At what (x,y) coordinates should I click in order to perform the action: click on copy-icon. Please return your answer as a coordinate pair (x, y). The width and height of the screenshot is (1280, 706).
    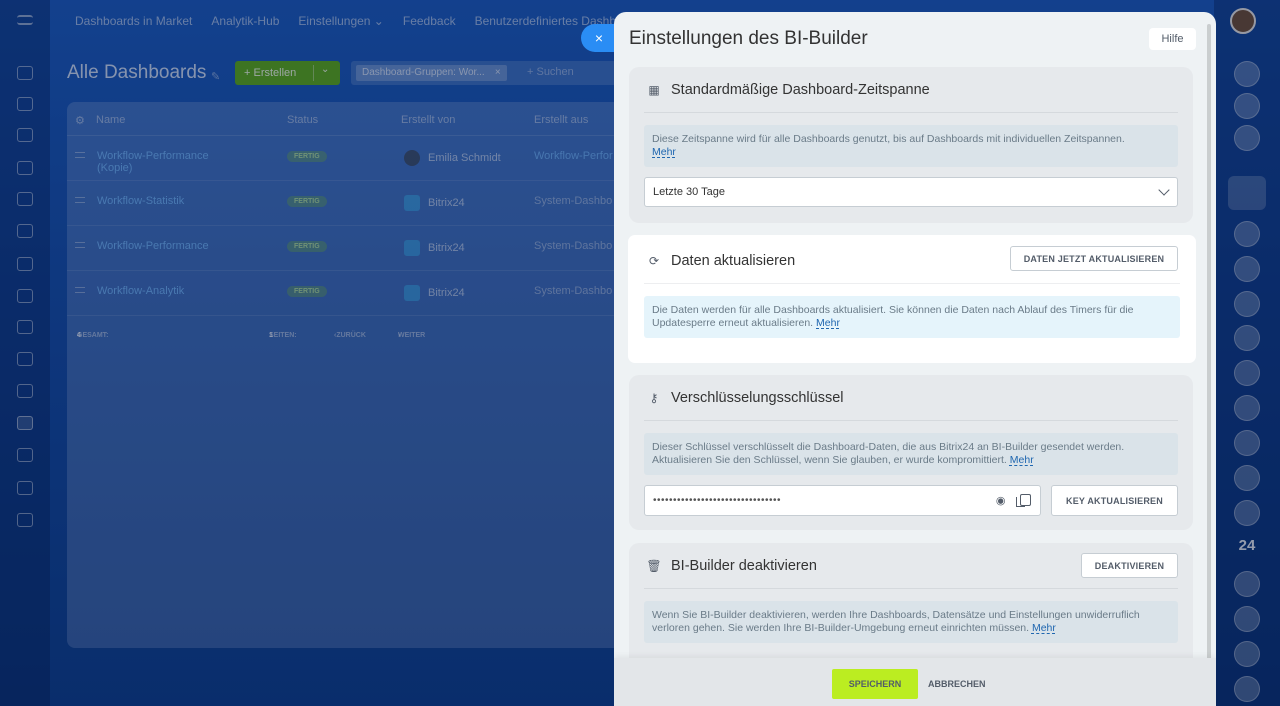
    Looking at the image, I should click on (1023, 500).